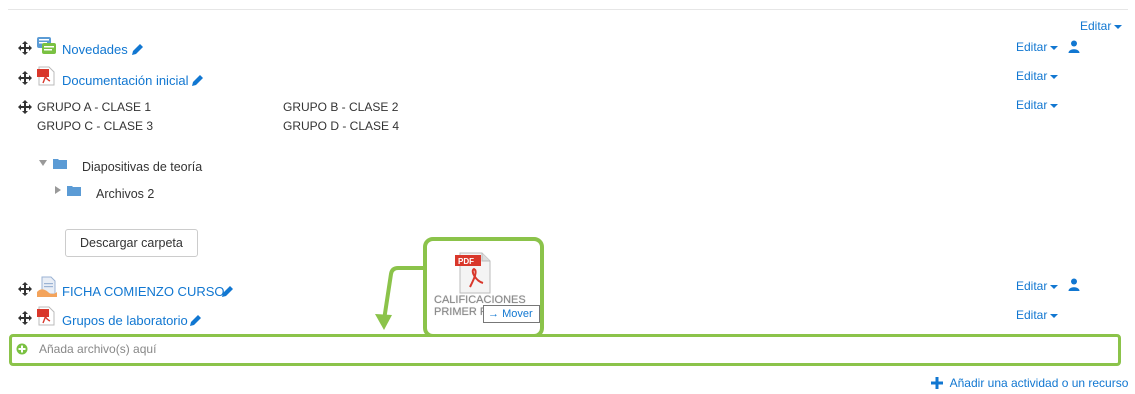 The height and width of the screenshot is (394, 1135). Describe the element at coordinates (58, 190) in the screenshot. I see `collapsed-triangle-icon` at that location.